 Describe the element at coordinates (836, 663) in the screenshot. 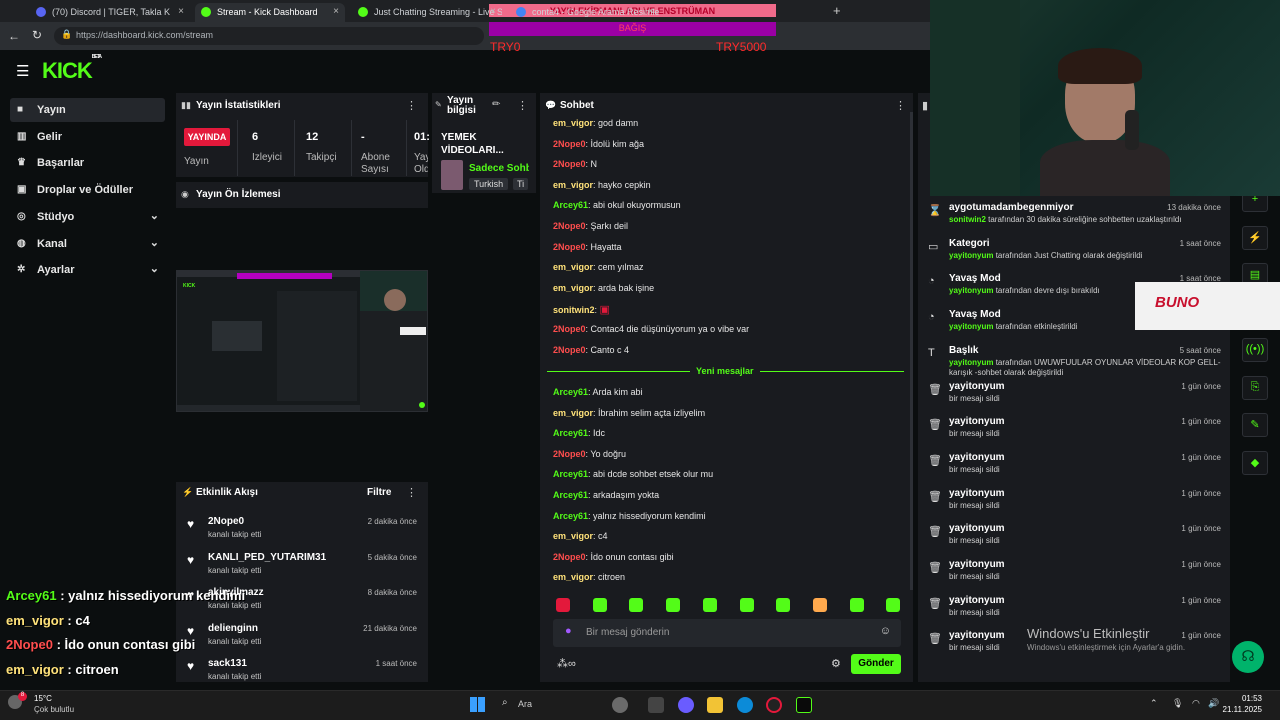

I see `chat-settings-icon: ⚙` at that location.